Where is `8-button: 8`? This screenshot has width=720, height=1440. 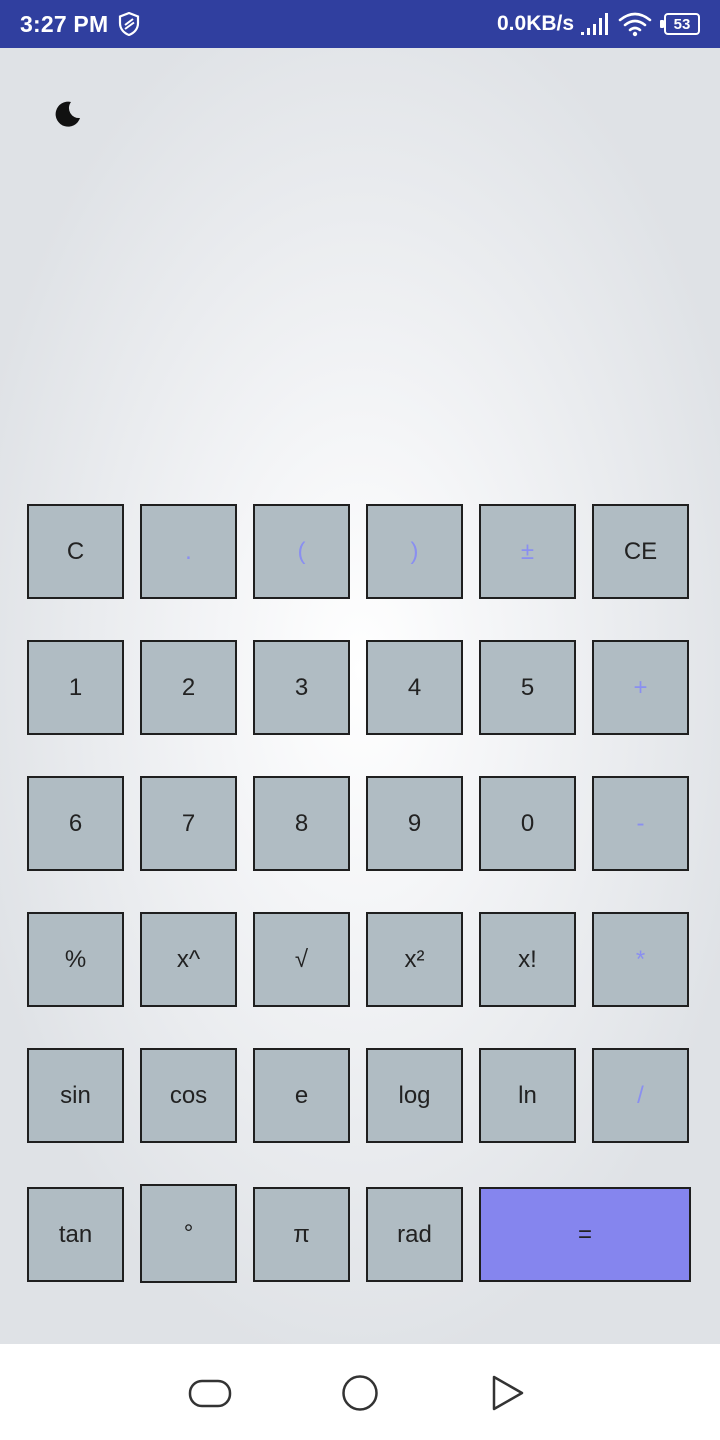 8-button: 8 is located at coordinates (301, 823).